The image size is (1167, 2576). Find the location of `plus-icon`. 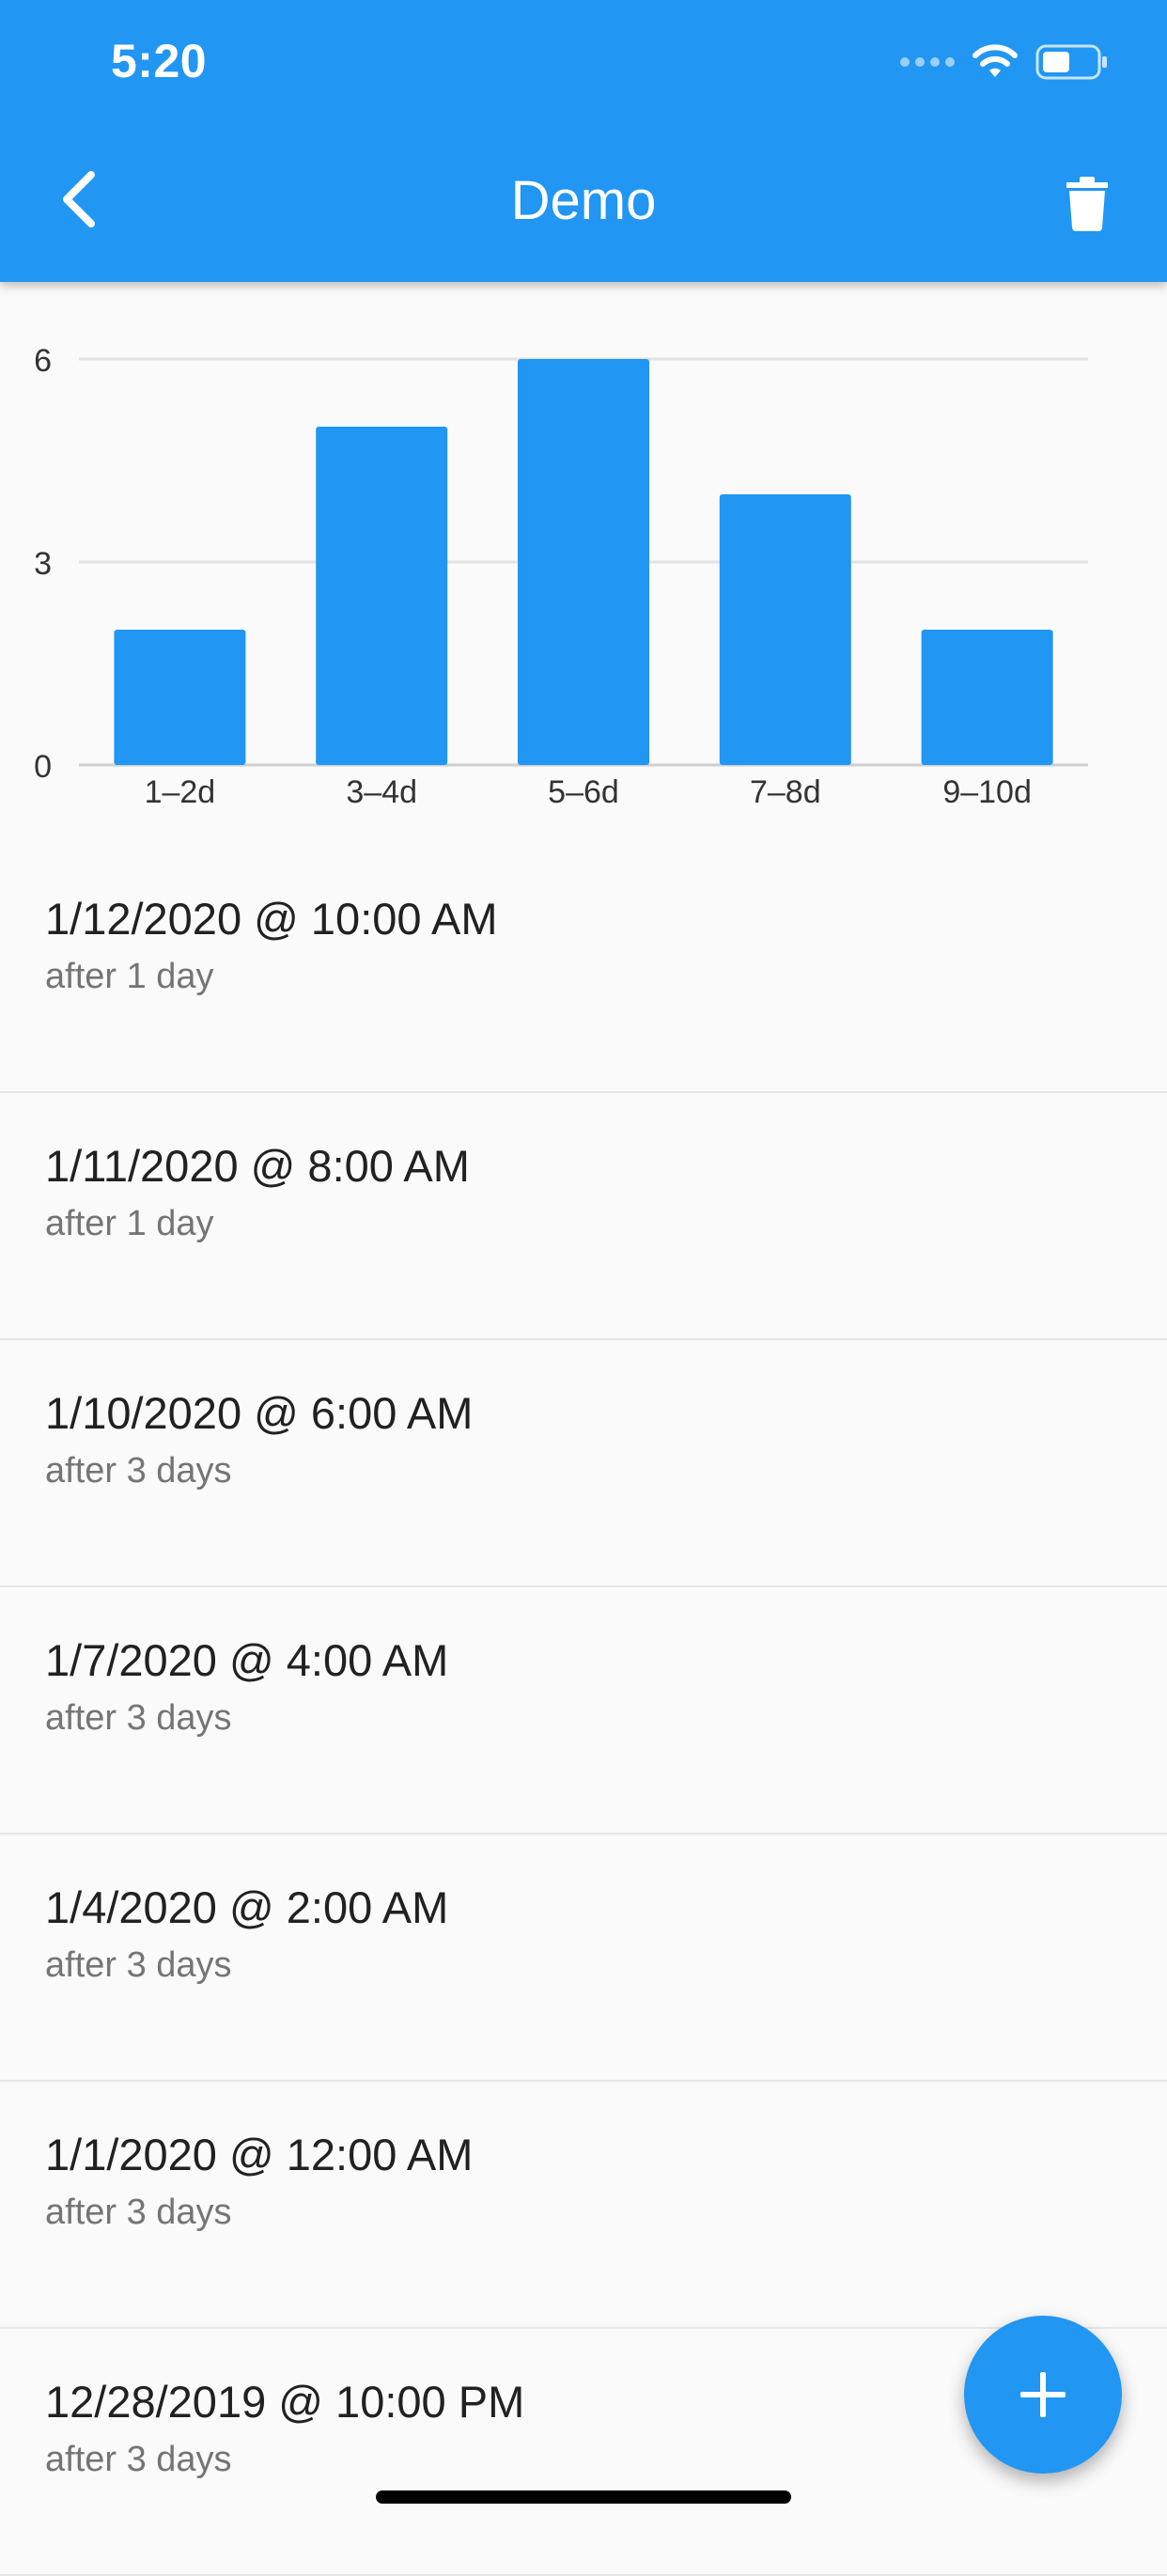

plus-icon is located at coordinates (1043, 2394).